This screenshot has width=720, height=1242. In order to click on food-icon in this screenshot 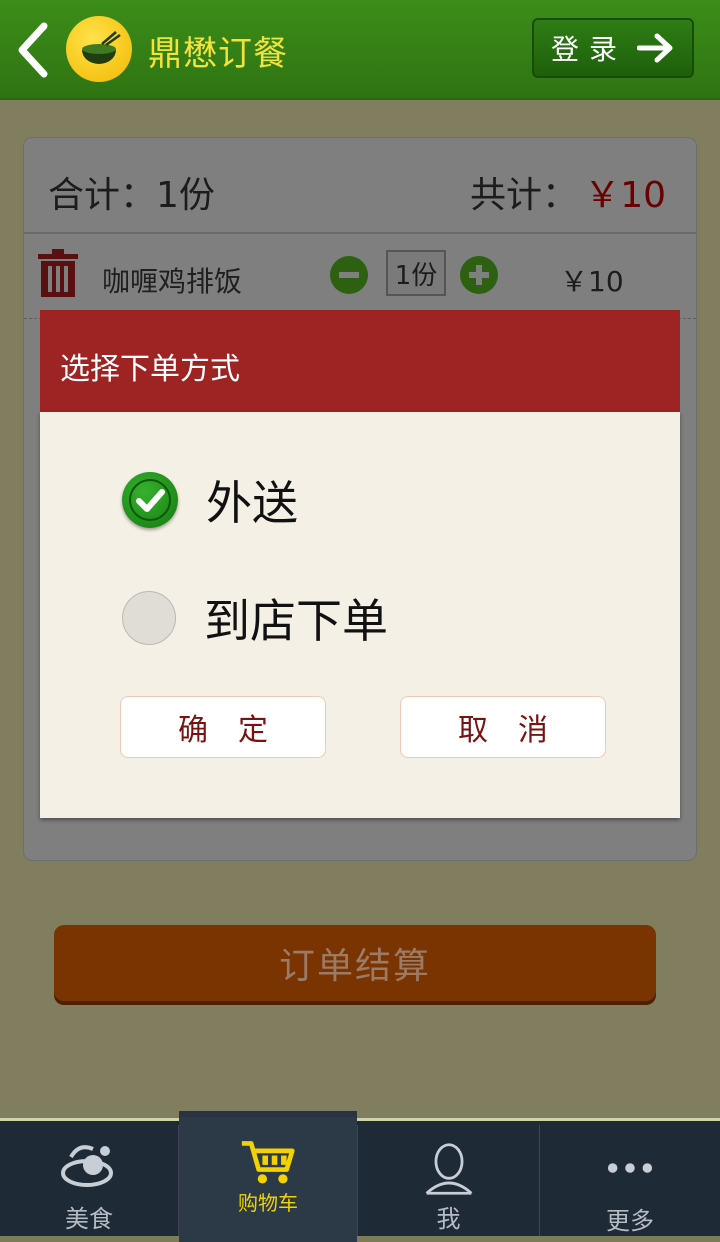, I will do `click(87, 1166)`.